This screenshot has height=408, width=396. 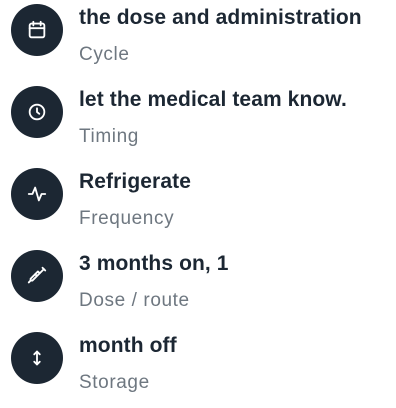 I want to click on calendar-icon-badge, so click(x=37, y=30).